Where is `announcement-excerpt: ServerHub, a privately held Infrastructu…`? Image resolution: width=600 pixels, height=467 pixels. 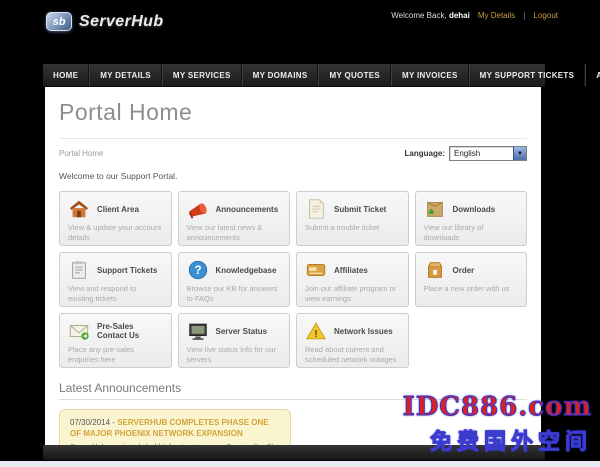 announcement-excerpt: ServerHub, a privately held Infrastructu… is located at coordinates (175, 443).